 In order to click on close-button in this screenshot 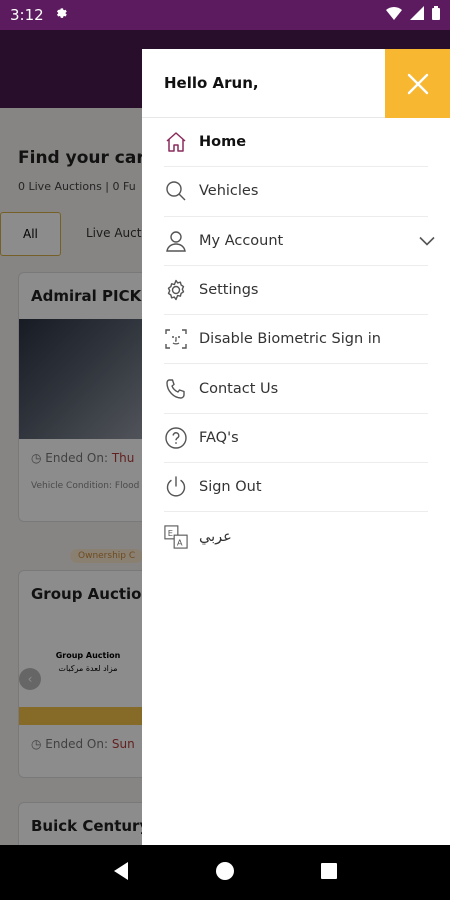, I will do `click(417, 83)`.